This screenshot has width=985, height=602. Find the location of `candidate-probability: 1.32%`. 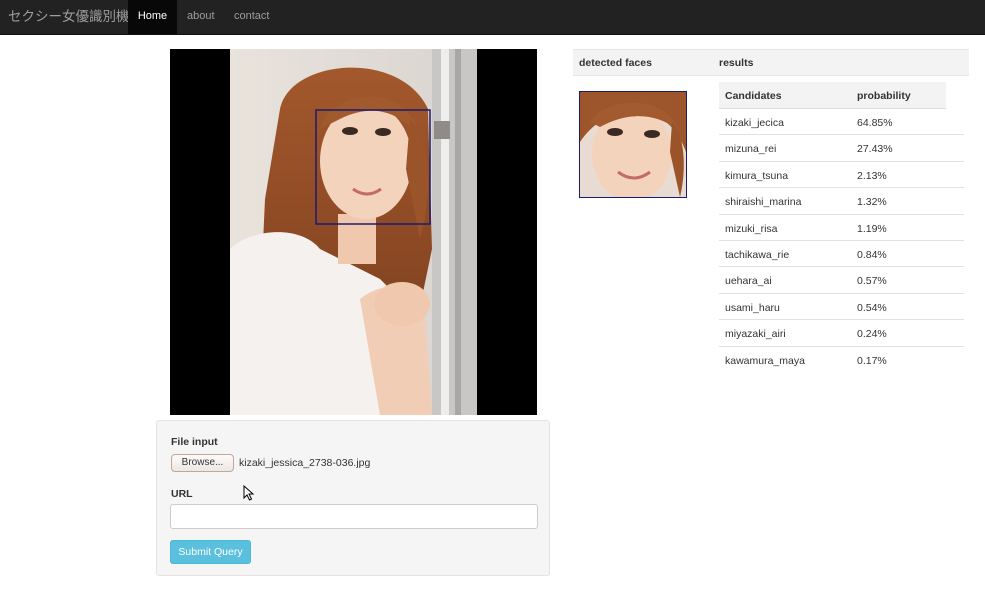

candidate-probability: 1.32% is located at coordinates (872, 202).